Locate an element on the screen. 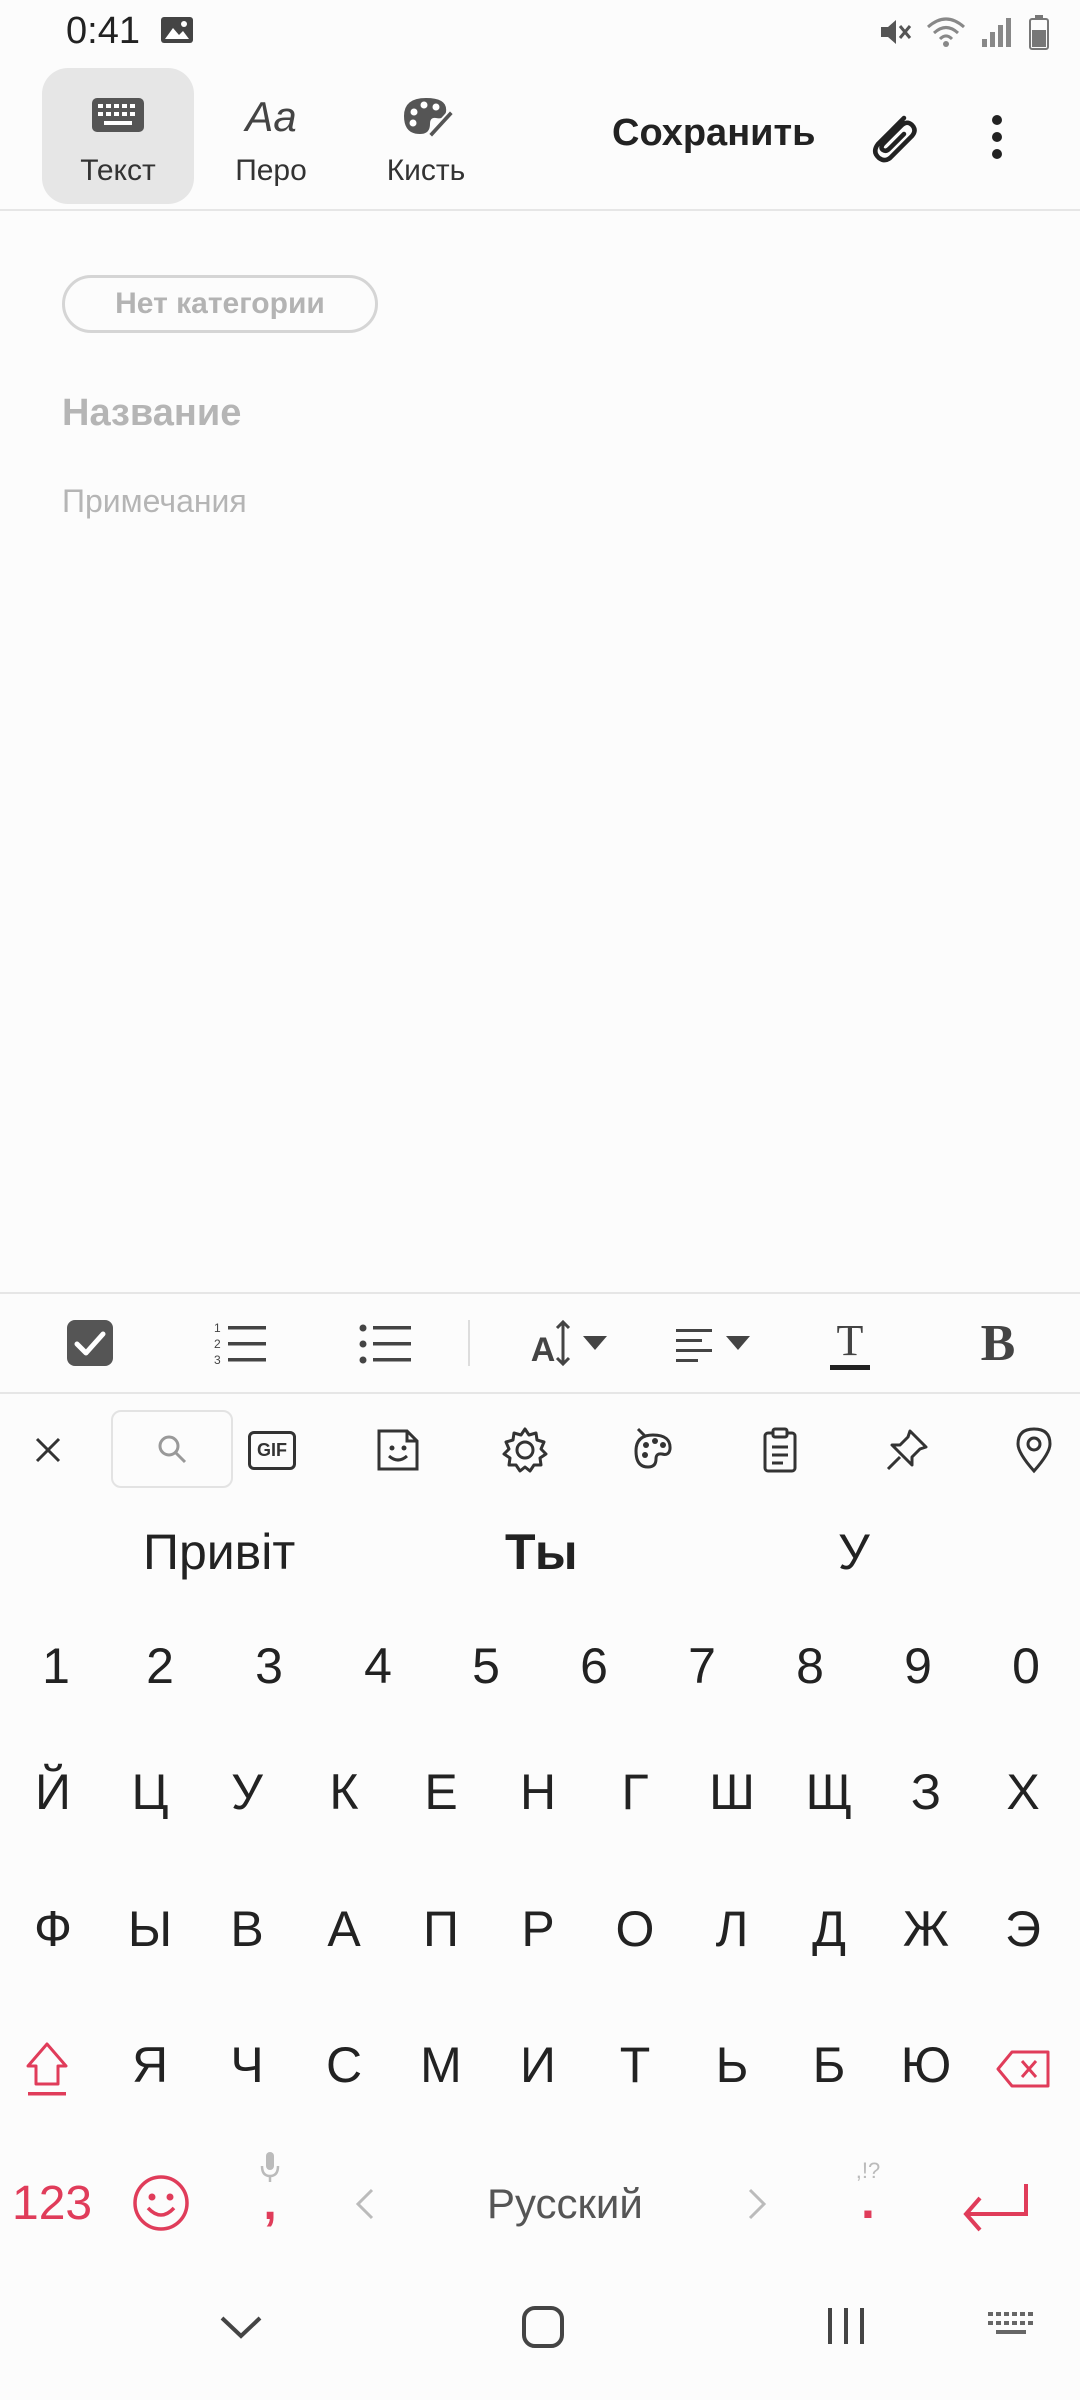  gif-button: GIF is located at coordinates (272, 1450).